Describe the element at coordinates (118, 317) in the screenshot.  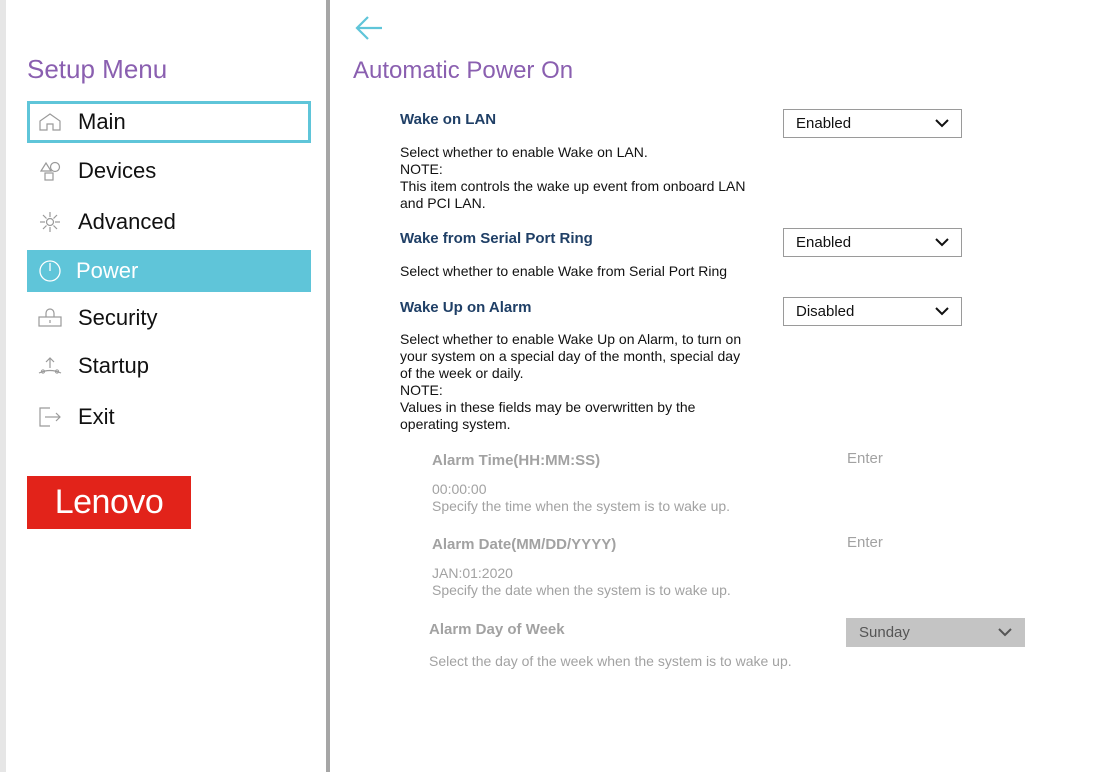
I see `sidebar-item-label: Security` at that location.